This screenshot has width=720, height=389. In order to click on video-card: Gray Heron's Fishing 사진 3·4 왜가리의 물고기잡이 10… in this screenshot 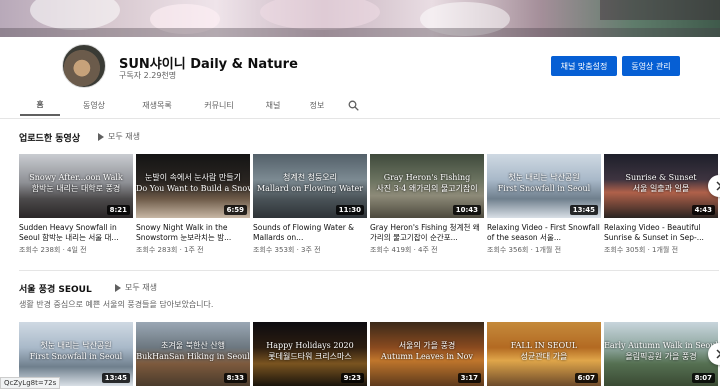, I will do `click(427, 204)`.